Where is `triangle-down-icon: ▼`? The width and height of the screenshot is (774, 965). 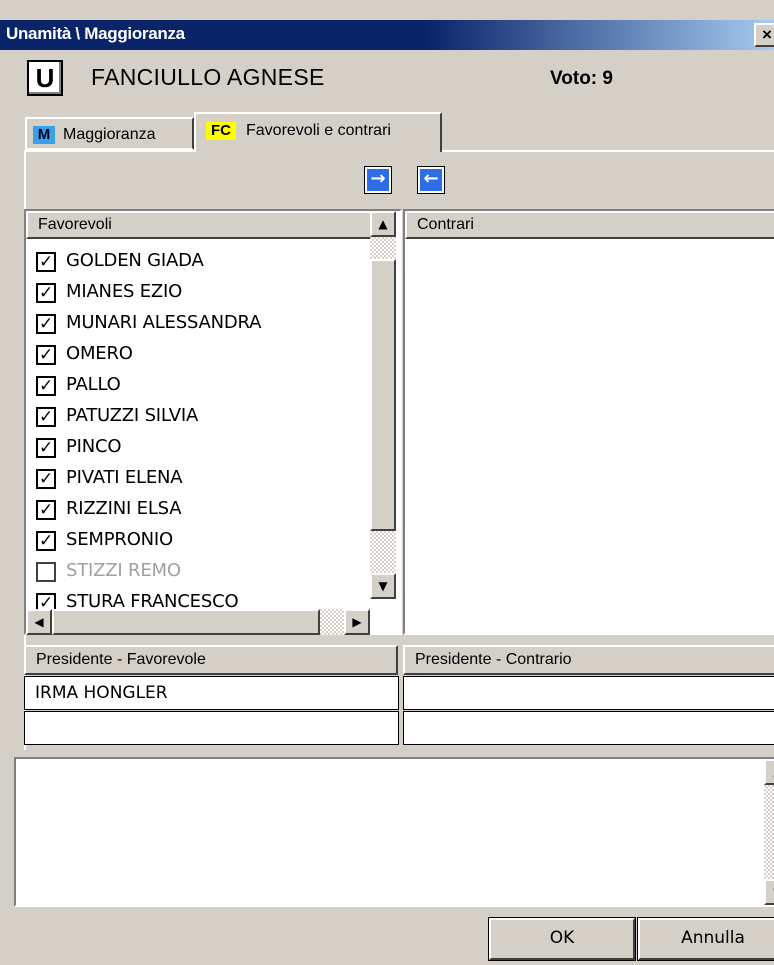 triangle-down-icon: ▼ is located at coordinates (383, 586).